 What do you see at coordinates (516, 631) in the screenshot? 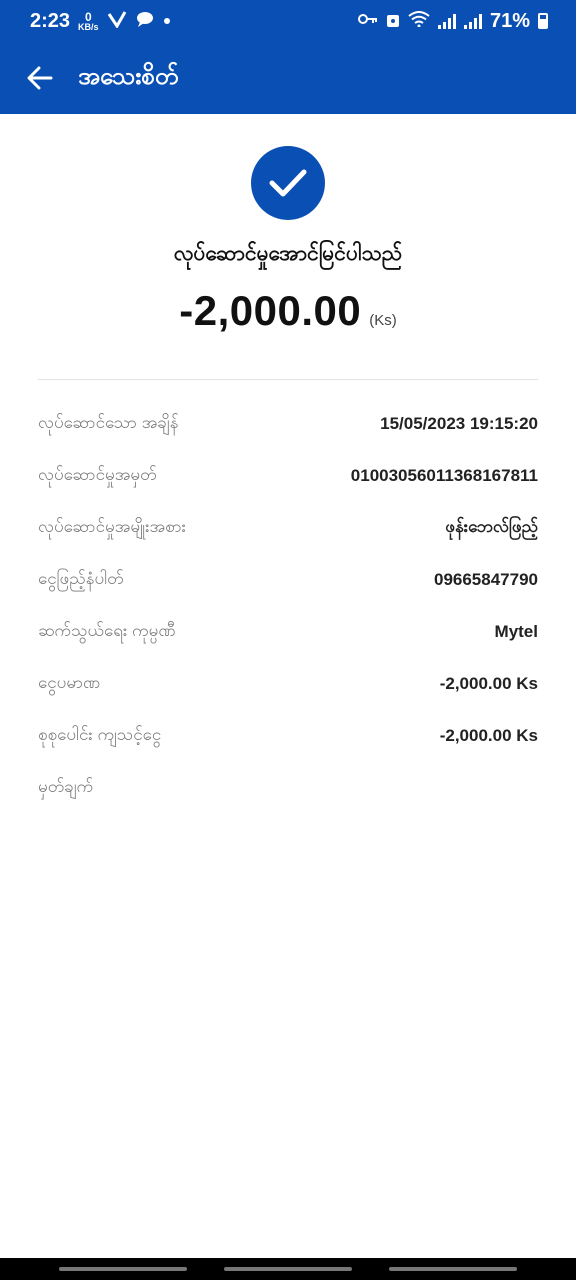
I see `detail-value: Mytel` at bounding box center [516, 631].